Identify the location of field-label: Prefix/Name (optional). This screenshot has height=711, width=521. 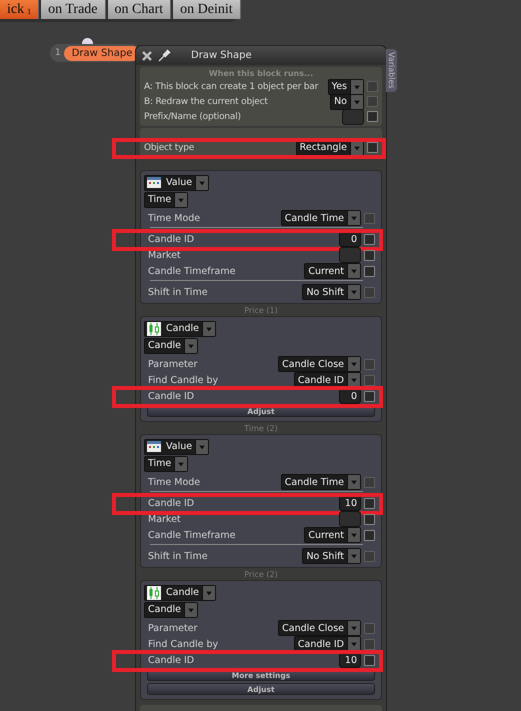
(193, 117).